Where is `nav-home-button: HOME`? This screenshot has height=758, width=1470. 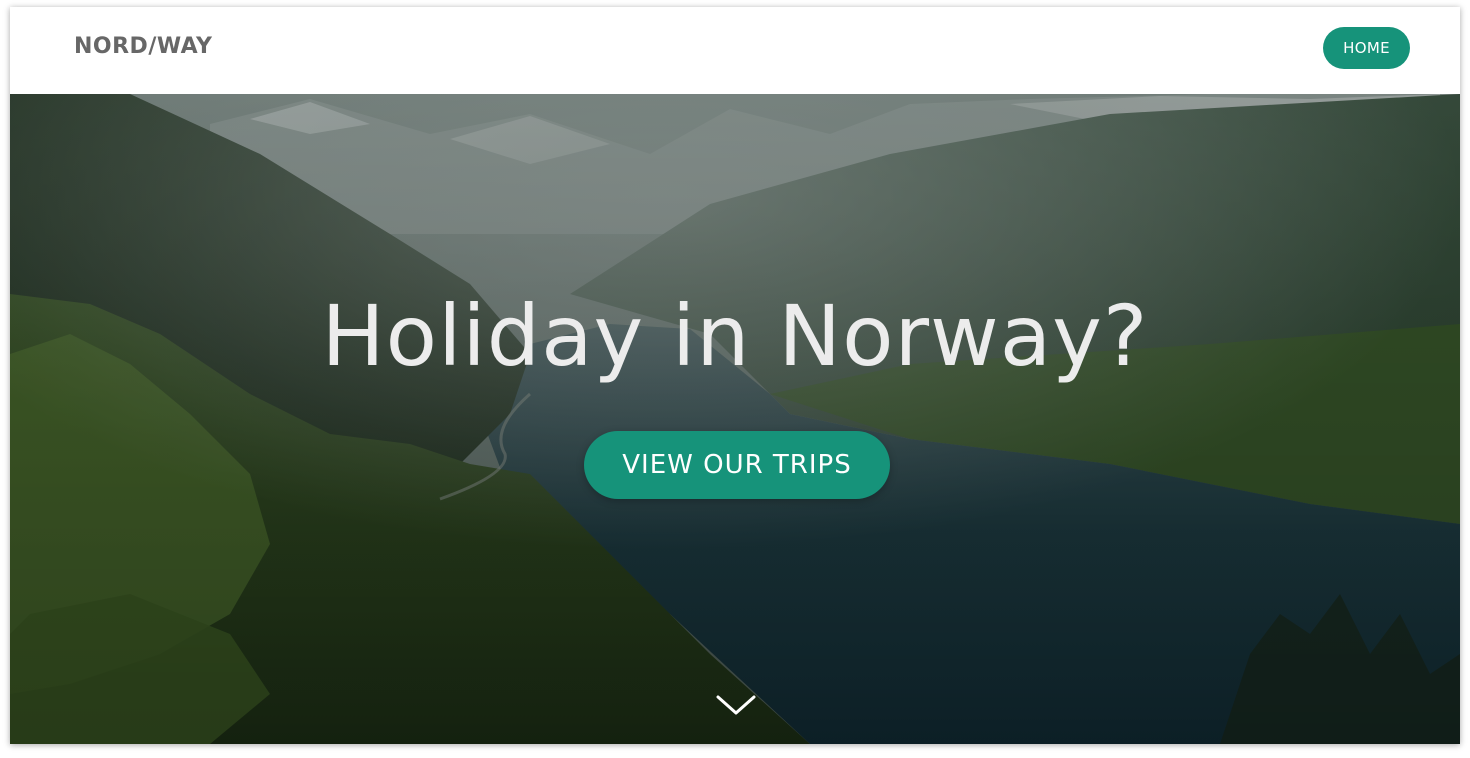
nav-home-button: HOME is located at coordinates (1366, 48).